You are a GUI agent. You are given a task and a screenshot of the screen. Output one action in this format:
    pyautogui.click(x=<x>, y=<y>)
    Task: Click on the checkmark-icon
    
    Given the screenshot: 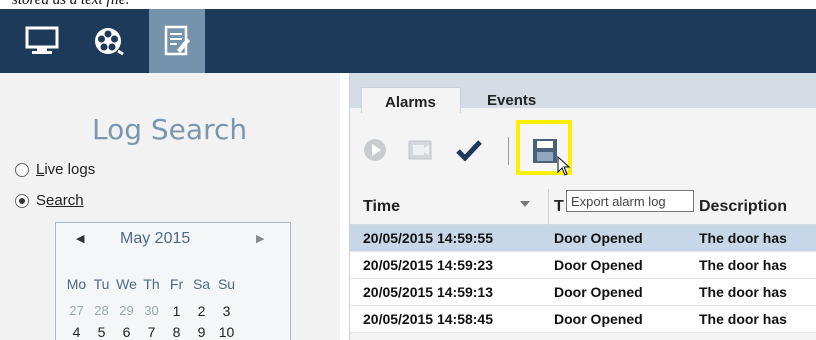 What is the action you would take?
    pyautogui.click(x=469, y=150)
    